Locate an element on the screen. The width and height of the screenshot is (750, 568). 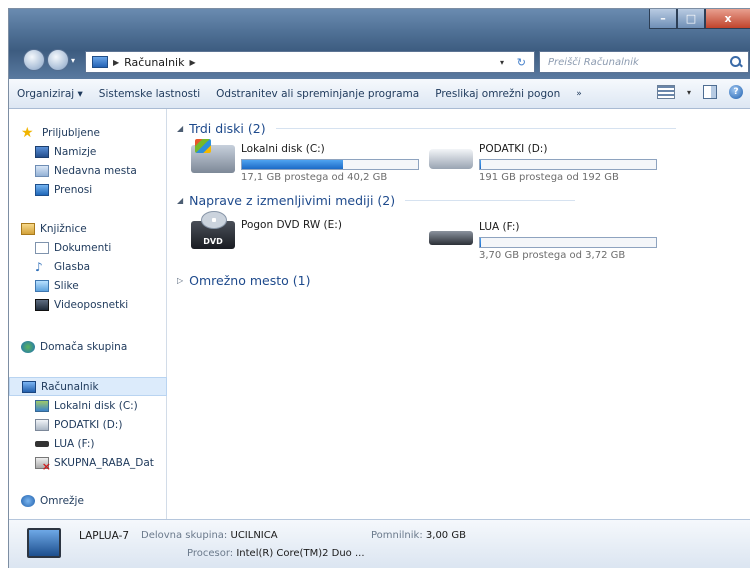
minimize-button: – is located at coordinates (663, 19).